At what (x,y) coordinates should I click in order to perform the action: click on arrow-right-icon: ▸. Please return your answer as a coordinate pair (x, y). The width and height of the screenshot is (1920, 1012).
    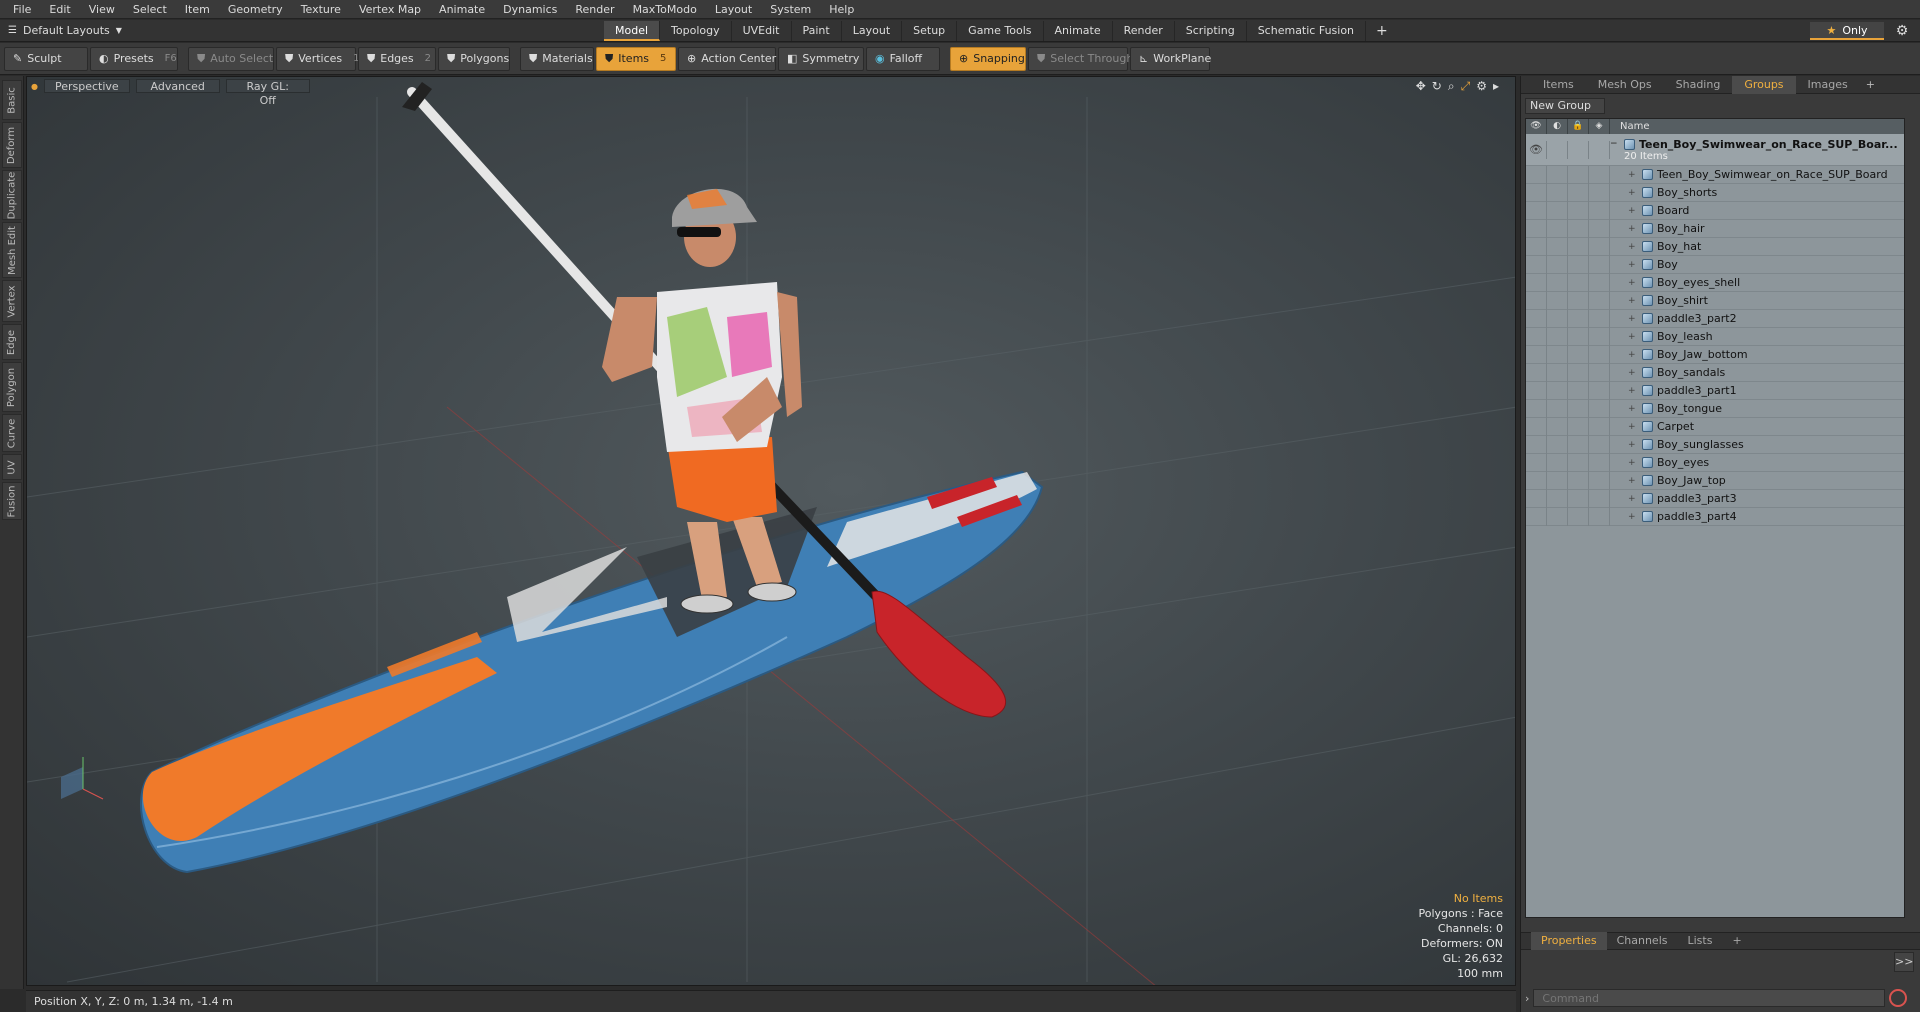
    Looking at the image, I should click on (1496, 86).